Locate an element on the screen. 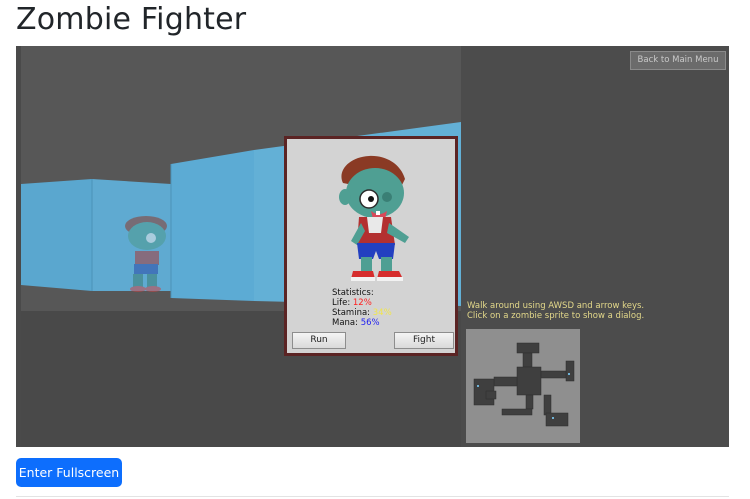 The width and height of the screenshot is (750, 499). stat-stamina-value: 34% is located at coordinates (382, 313).